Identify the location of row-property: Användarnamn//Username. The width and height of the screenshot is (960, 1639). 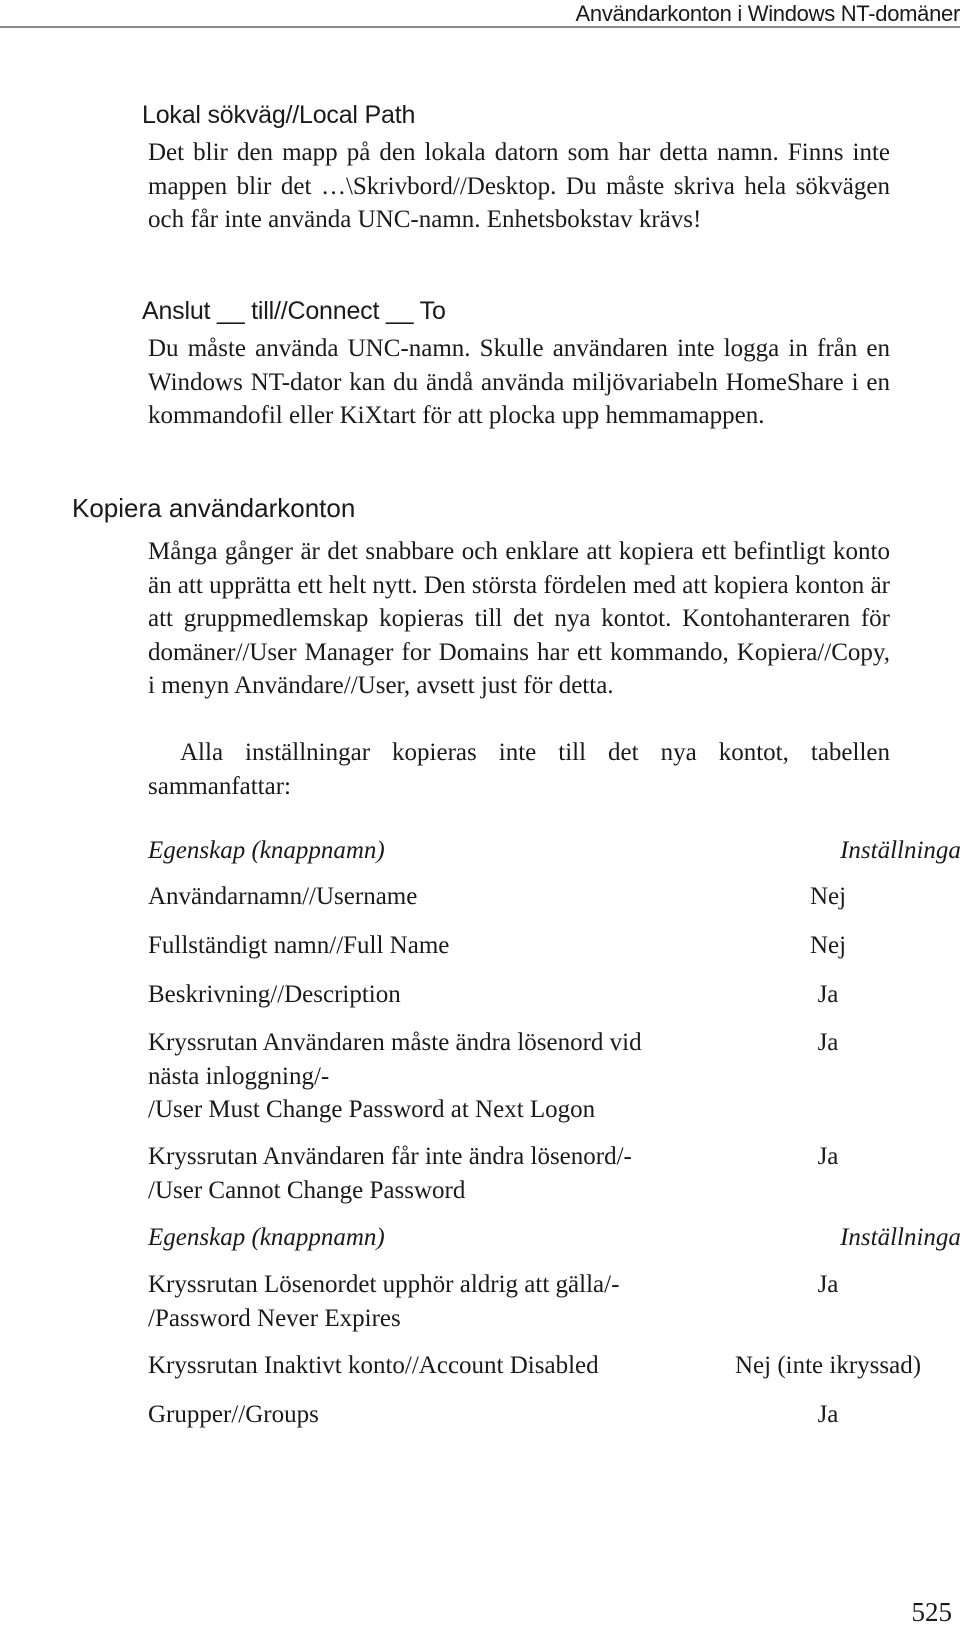
(283, 896).